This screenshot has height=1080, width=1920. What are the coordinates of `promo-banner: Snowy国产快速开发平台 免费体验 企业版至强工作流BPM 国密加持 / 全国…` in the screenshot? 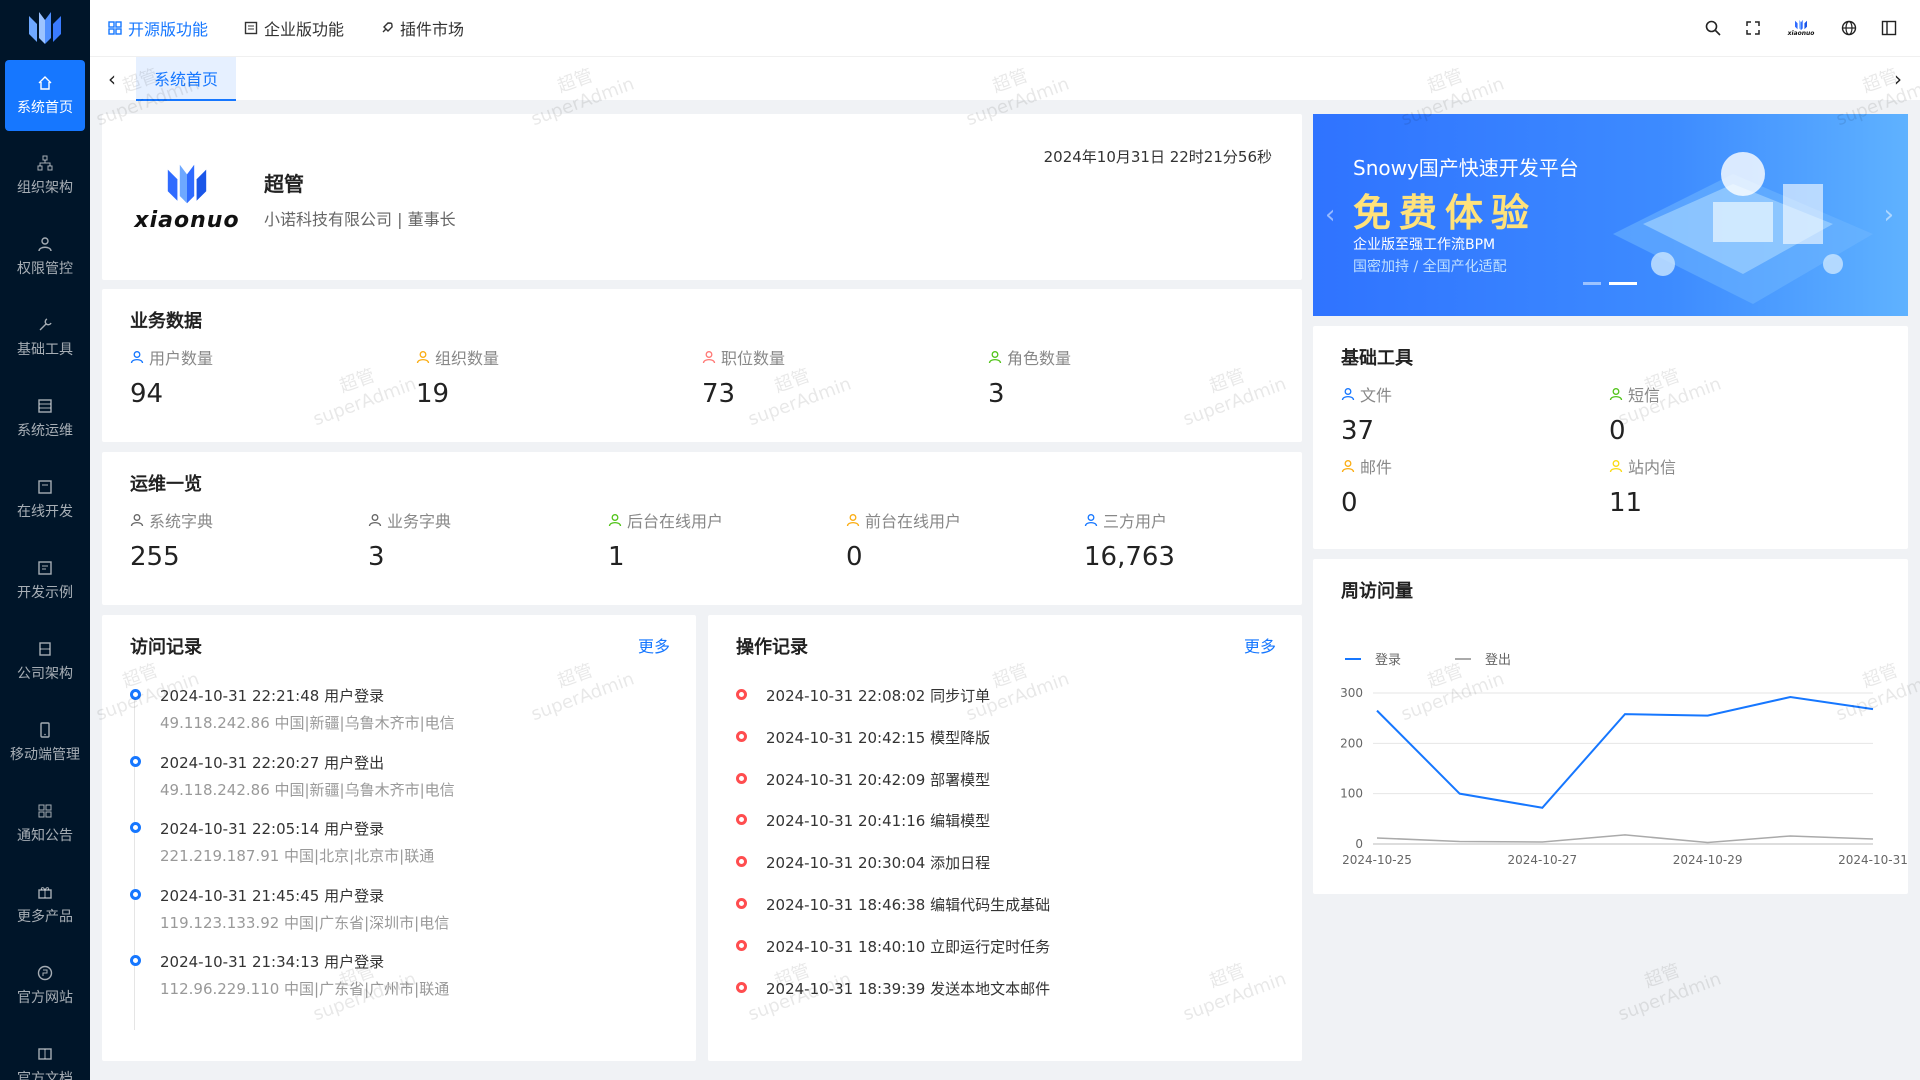 It's located at (1610, 215).